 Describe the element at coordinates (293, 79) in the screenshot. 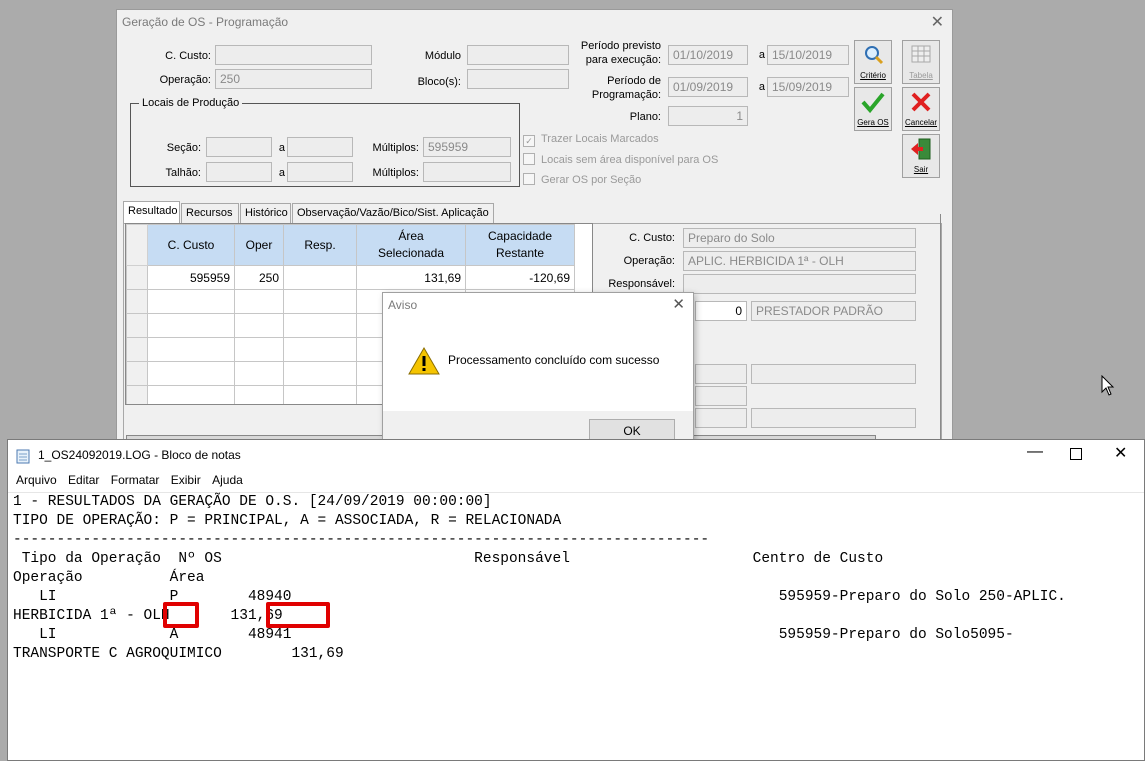

I see `operacao-field: 250` at that location.